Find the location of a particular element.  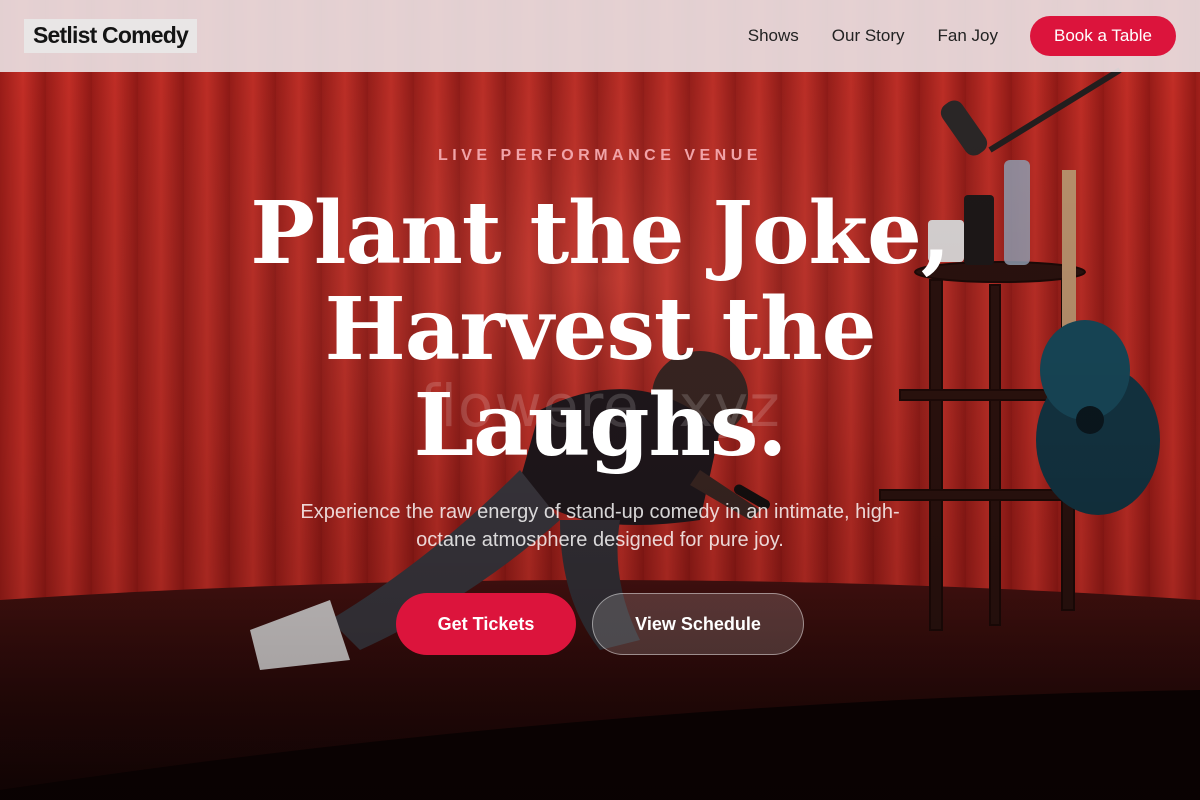

view-schedule-button: View Schedule is located at coordinates (698, 624).